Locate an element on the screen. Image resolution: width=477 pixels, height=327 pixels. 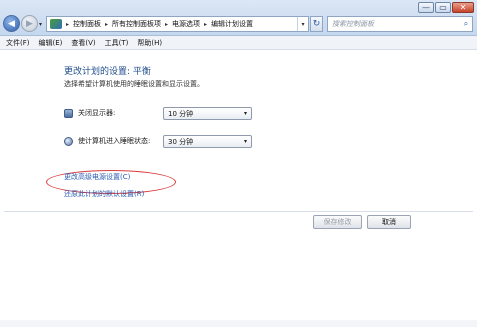
menu-tools: 工具(T) is located at coordinates (117, 43).